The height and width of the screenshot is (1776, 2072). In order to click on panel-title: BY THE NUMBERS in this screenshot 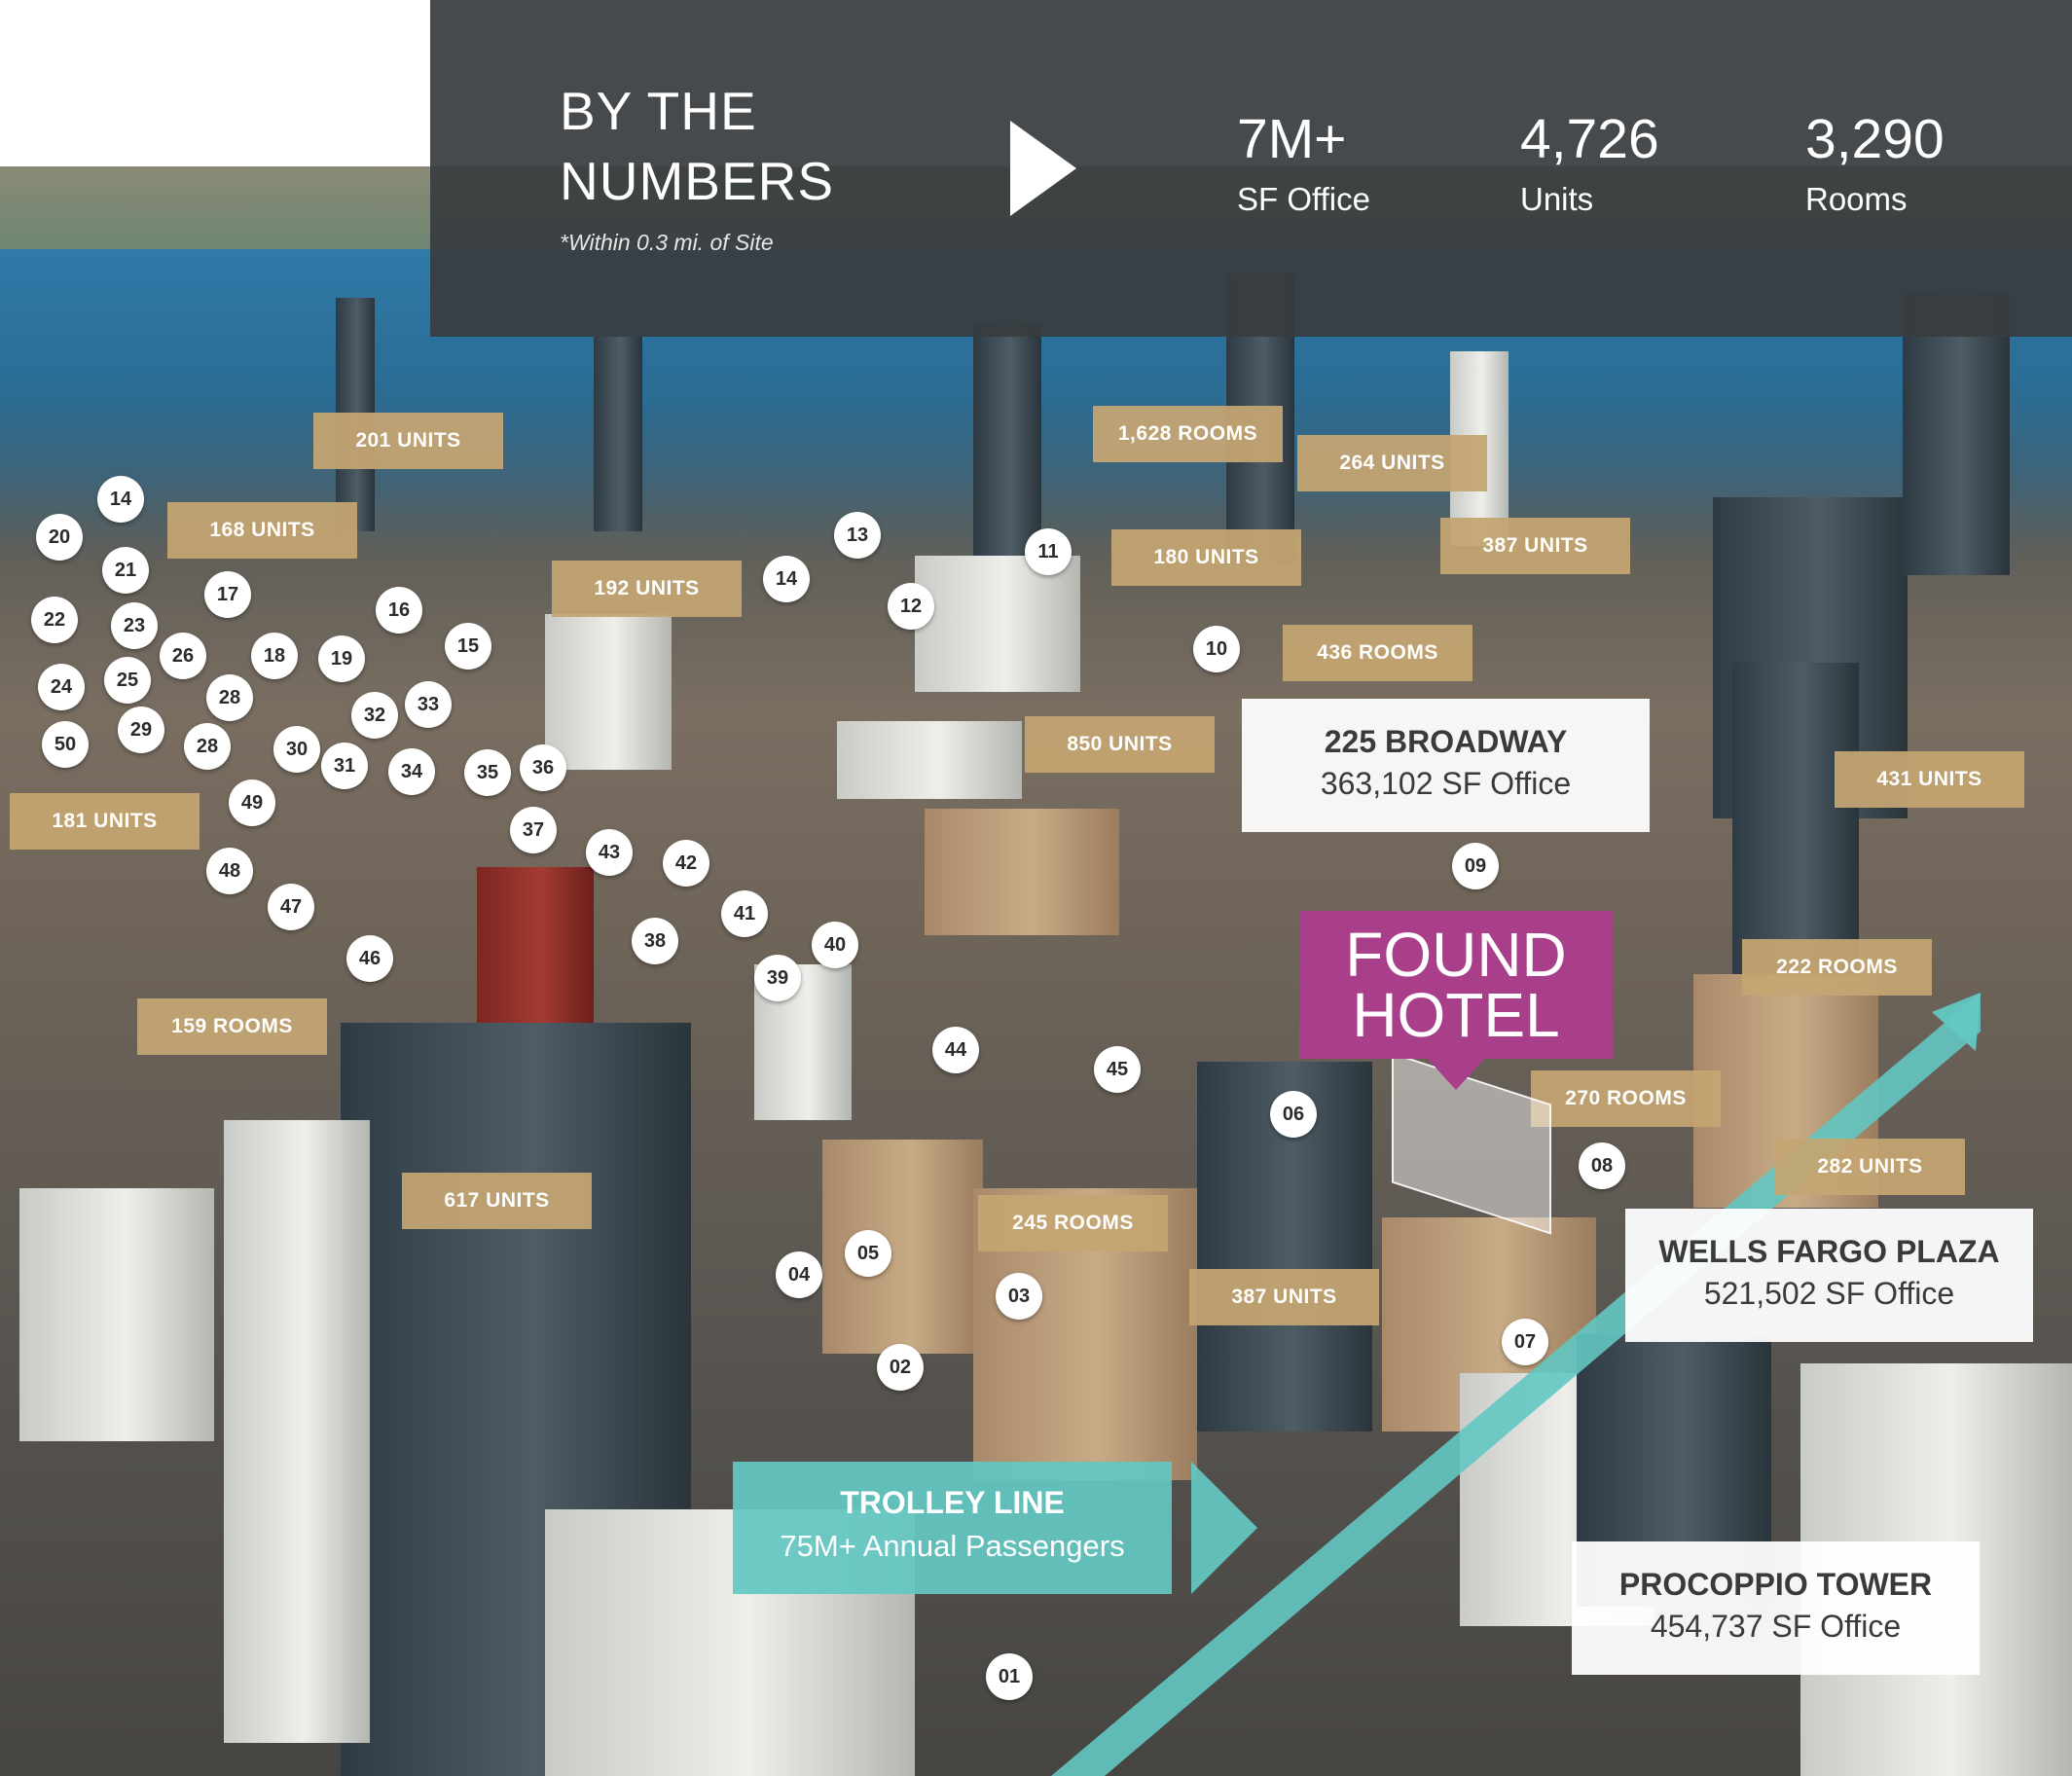, I will do `click(735, 146)`.